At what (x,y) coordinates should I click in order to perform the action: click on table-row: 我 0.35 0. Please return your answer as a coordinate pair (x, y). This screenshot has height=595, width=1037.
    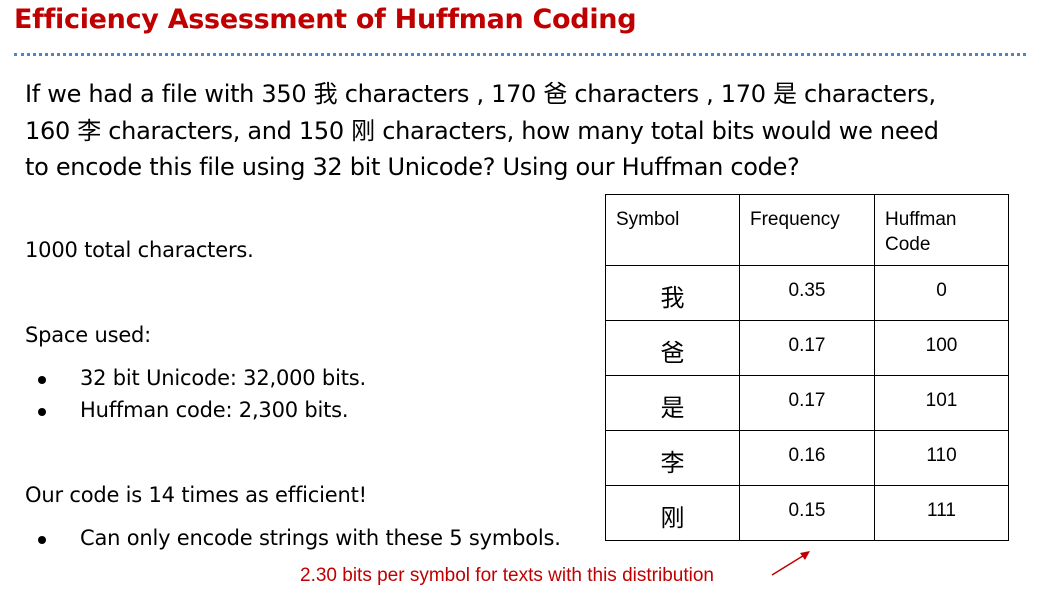
    Looking at the image, I should click on (807, 293).